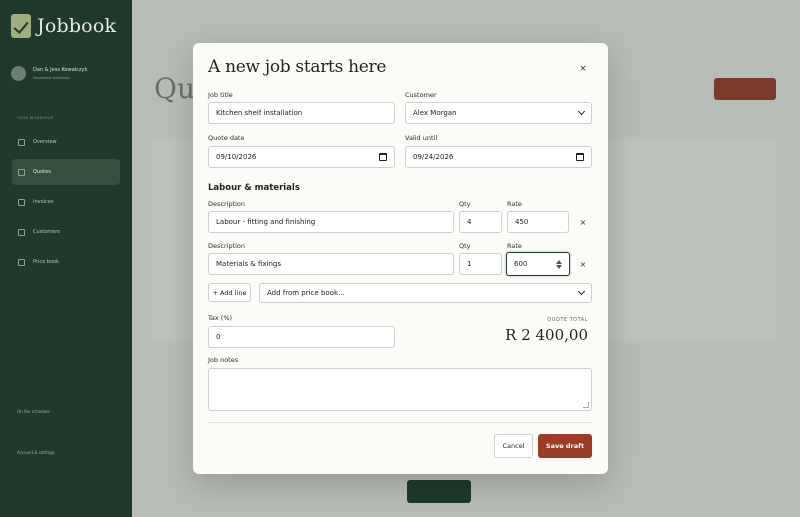 The height and width of the screenshot is (517, 800). Describe the element at coordinates (254, 188) in the screenshot. I see `labour-materials-heading: Labour & materials` at that location.